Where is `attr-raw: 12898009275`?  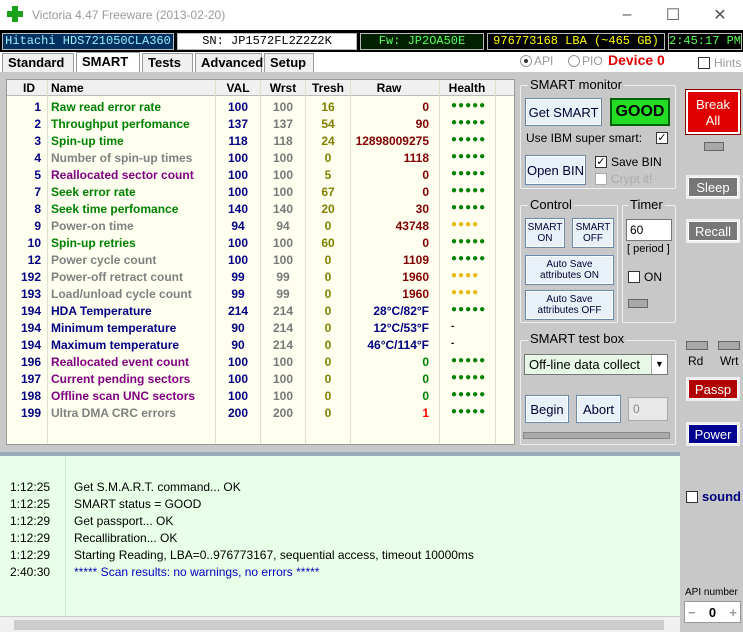
attr-raw: 12898009275 is located at coordinates (392, 141).